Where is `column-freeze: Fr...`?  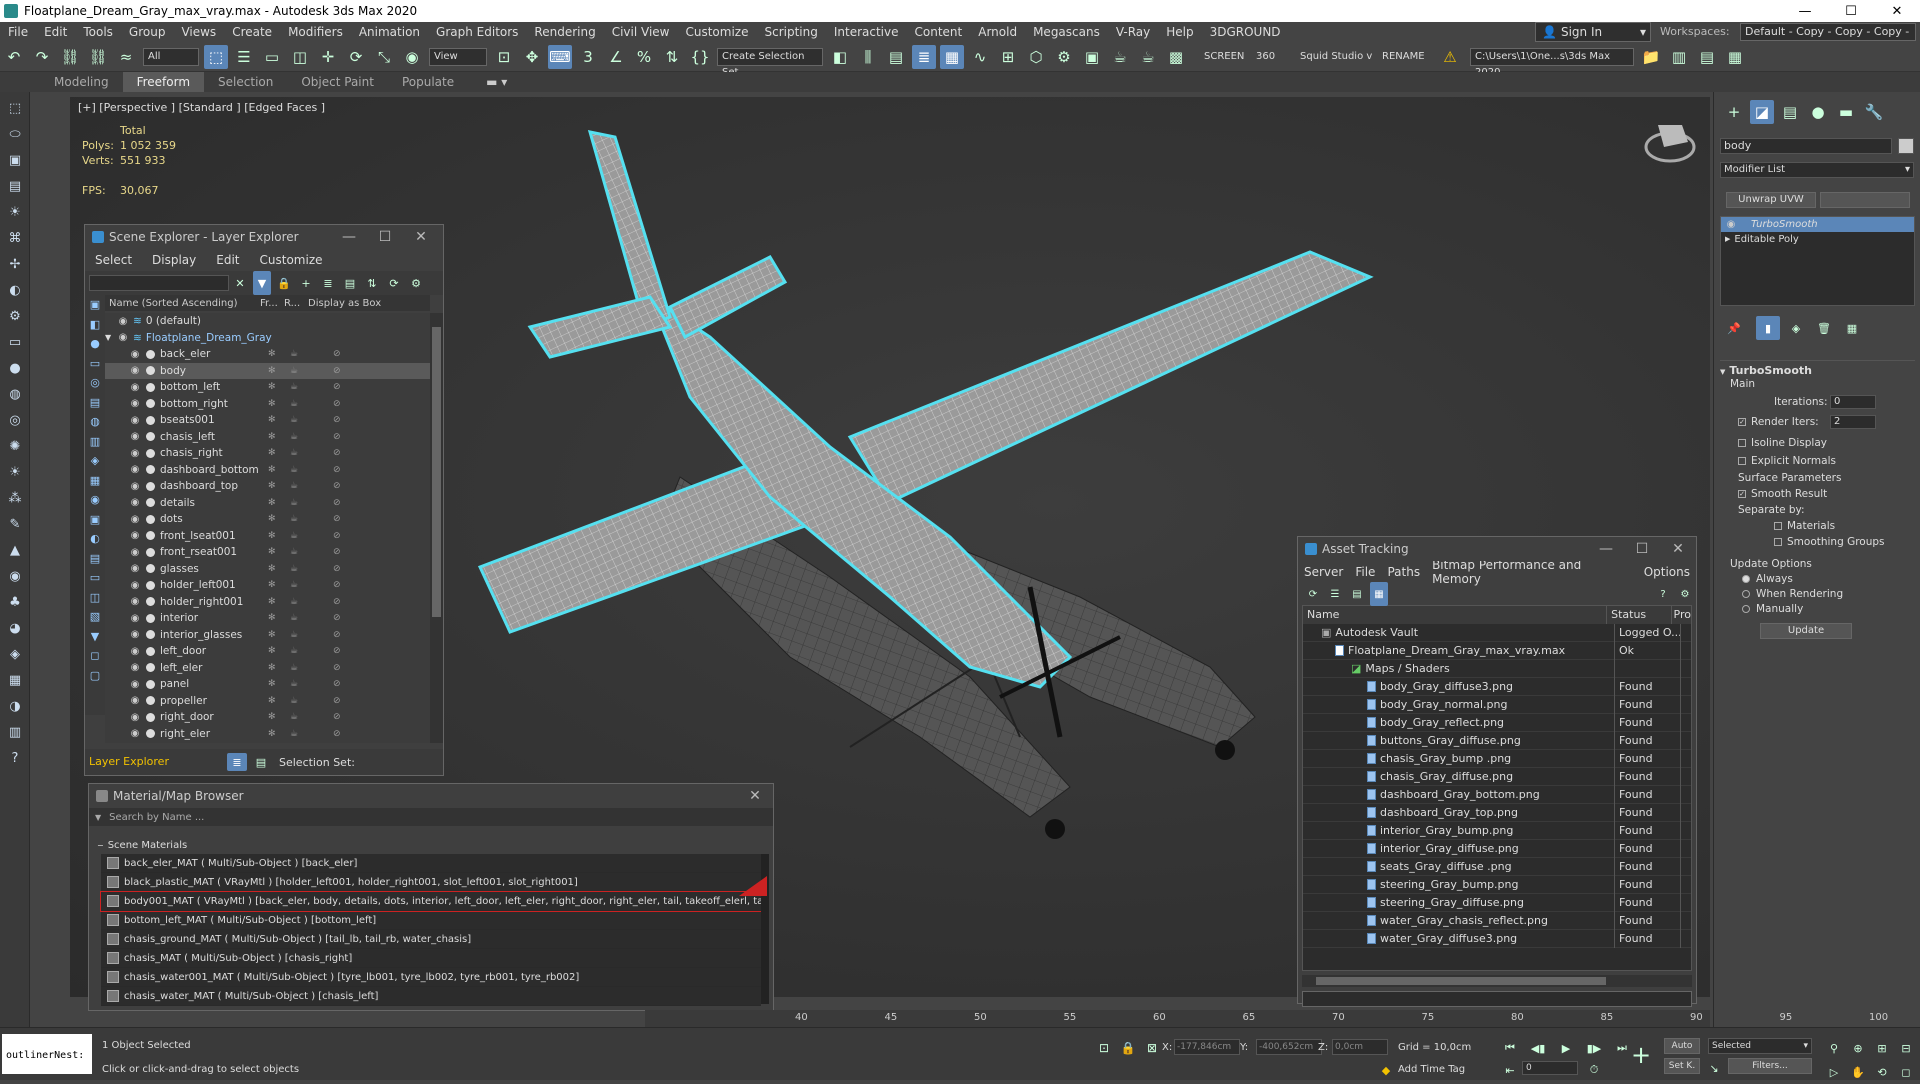
column-freeze: Fr... is located at coordinates (272, 303).